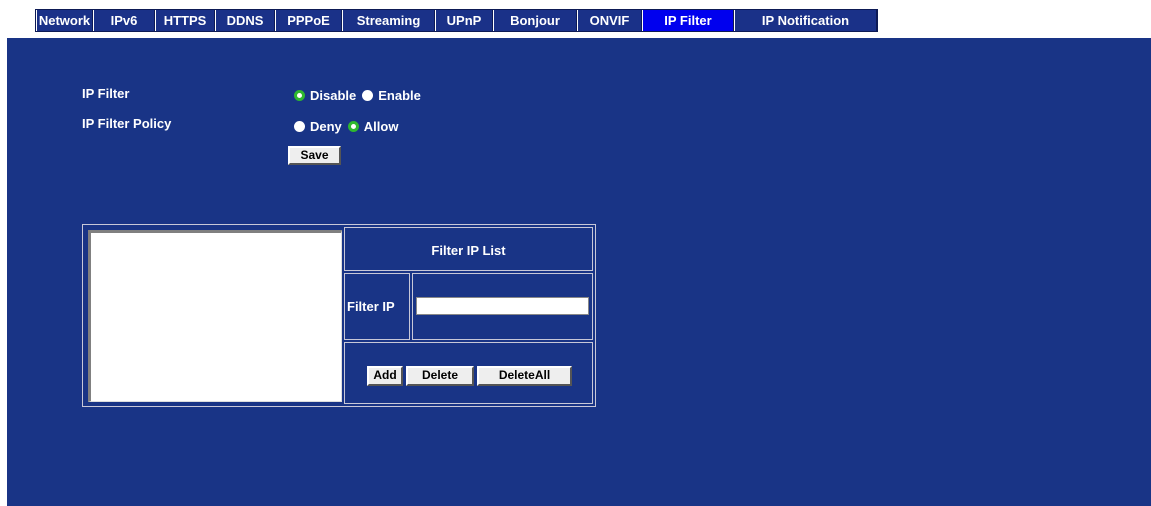 The height and width of the screenshot is (506, 1151). I want to click on tab-onvif: ONVIF, so click(609, 20).